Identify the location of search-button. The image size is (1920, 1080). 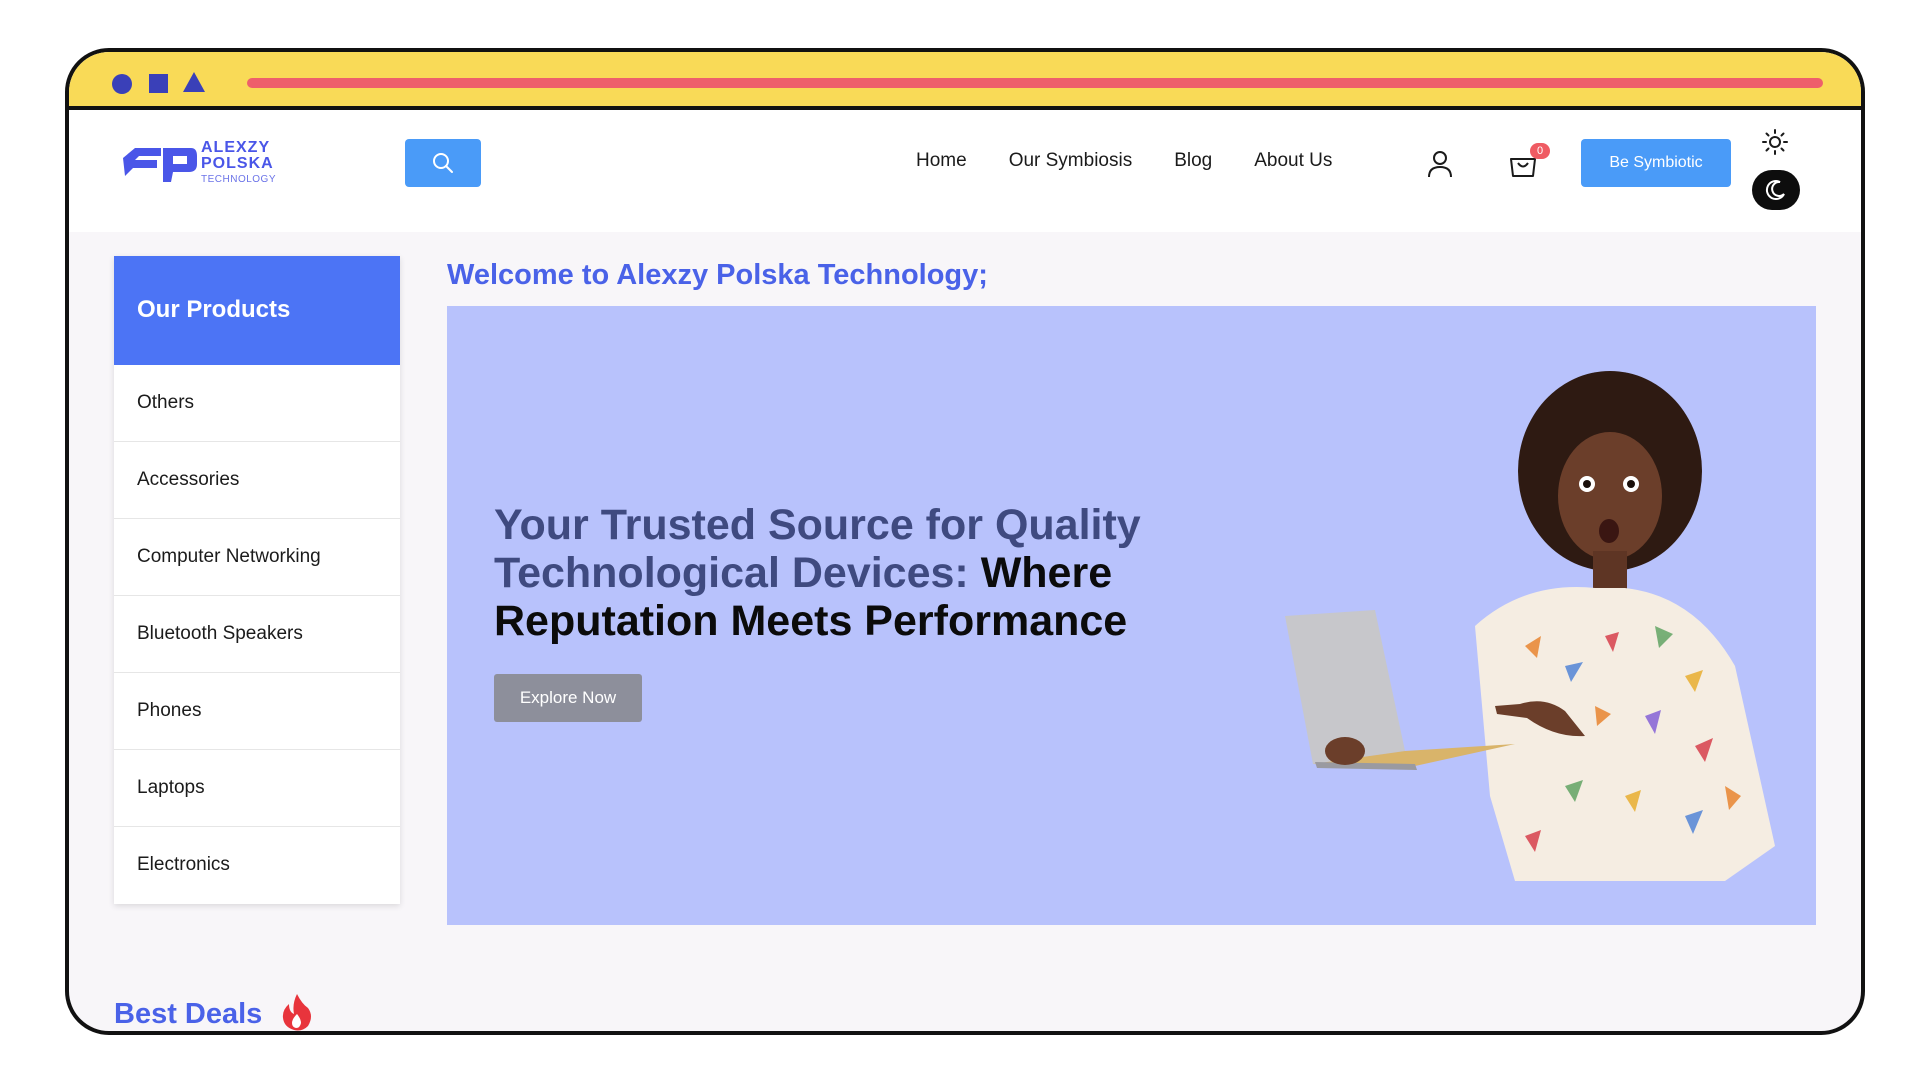
(443, 163).